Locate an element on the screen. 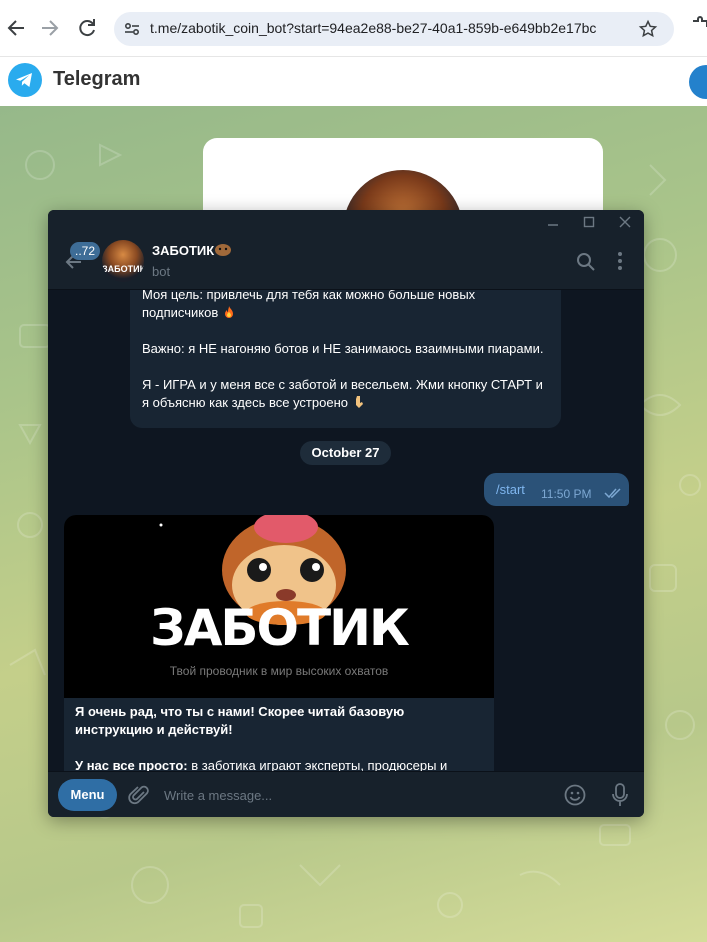  bot-avatar: ЗАБОТИК is located at coordinates (123, 261).